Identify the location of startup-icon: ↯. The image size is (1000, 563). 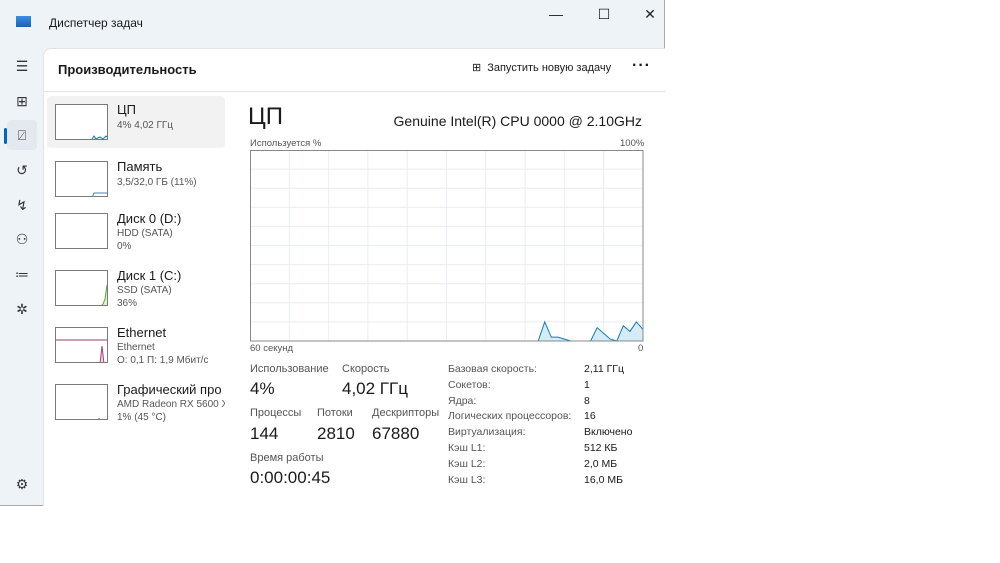
(22, 205).